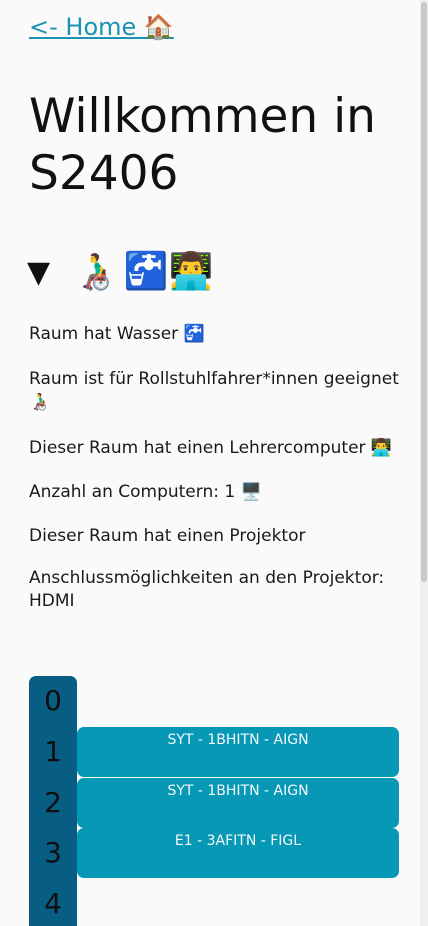 The width and height of the screenshot is (428, 926). Describe the element at coordinates (53, 852) in the screenshot. I see `period-number: 3` at that location.